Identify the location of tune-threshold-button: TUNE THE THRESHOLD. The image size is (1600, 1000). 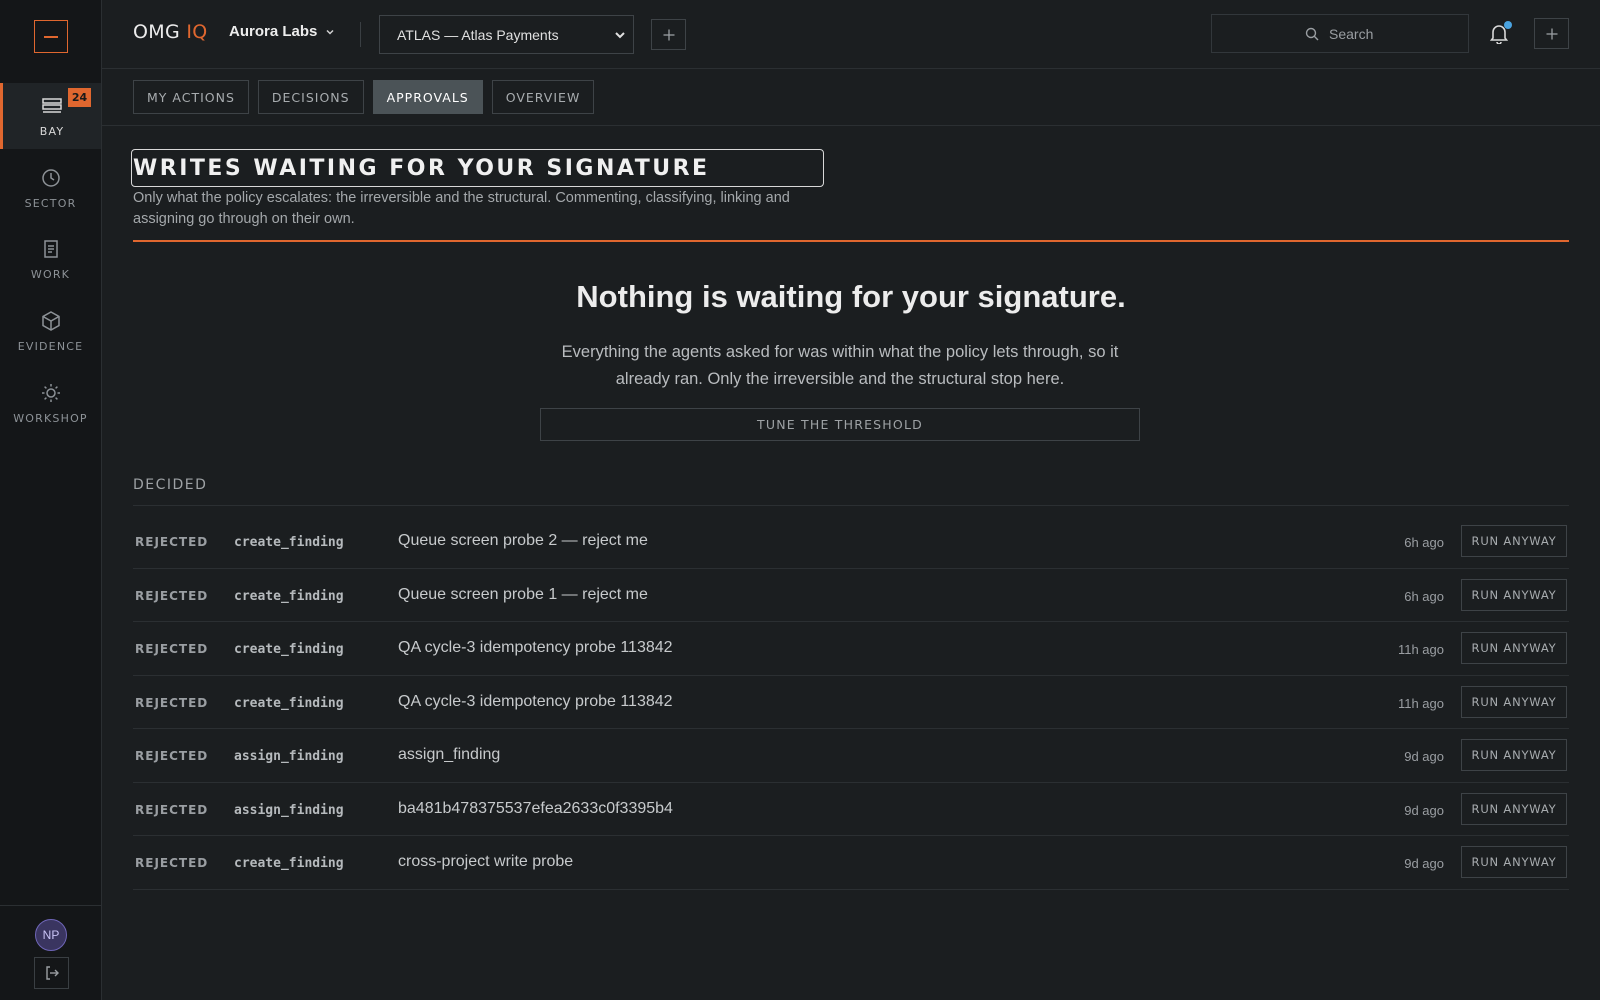
(840, 424).